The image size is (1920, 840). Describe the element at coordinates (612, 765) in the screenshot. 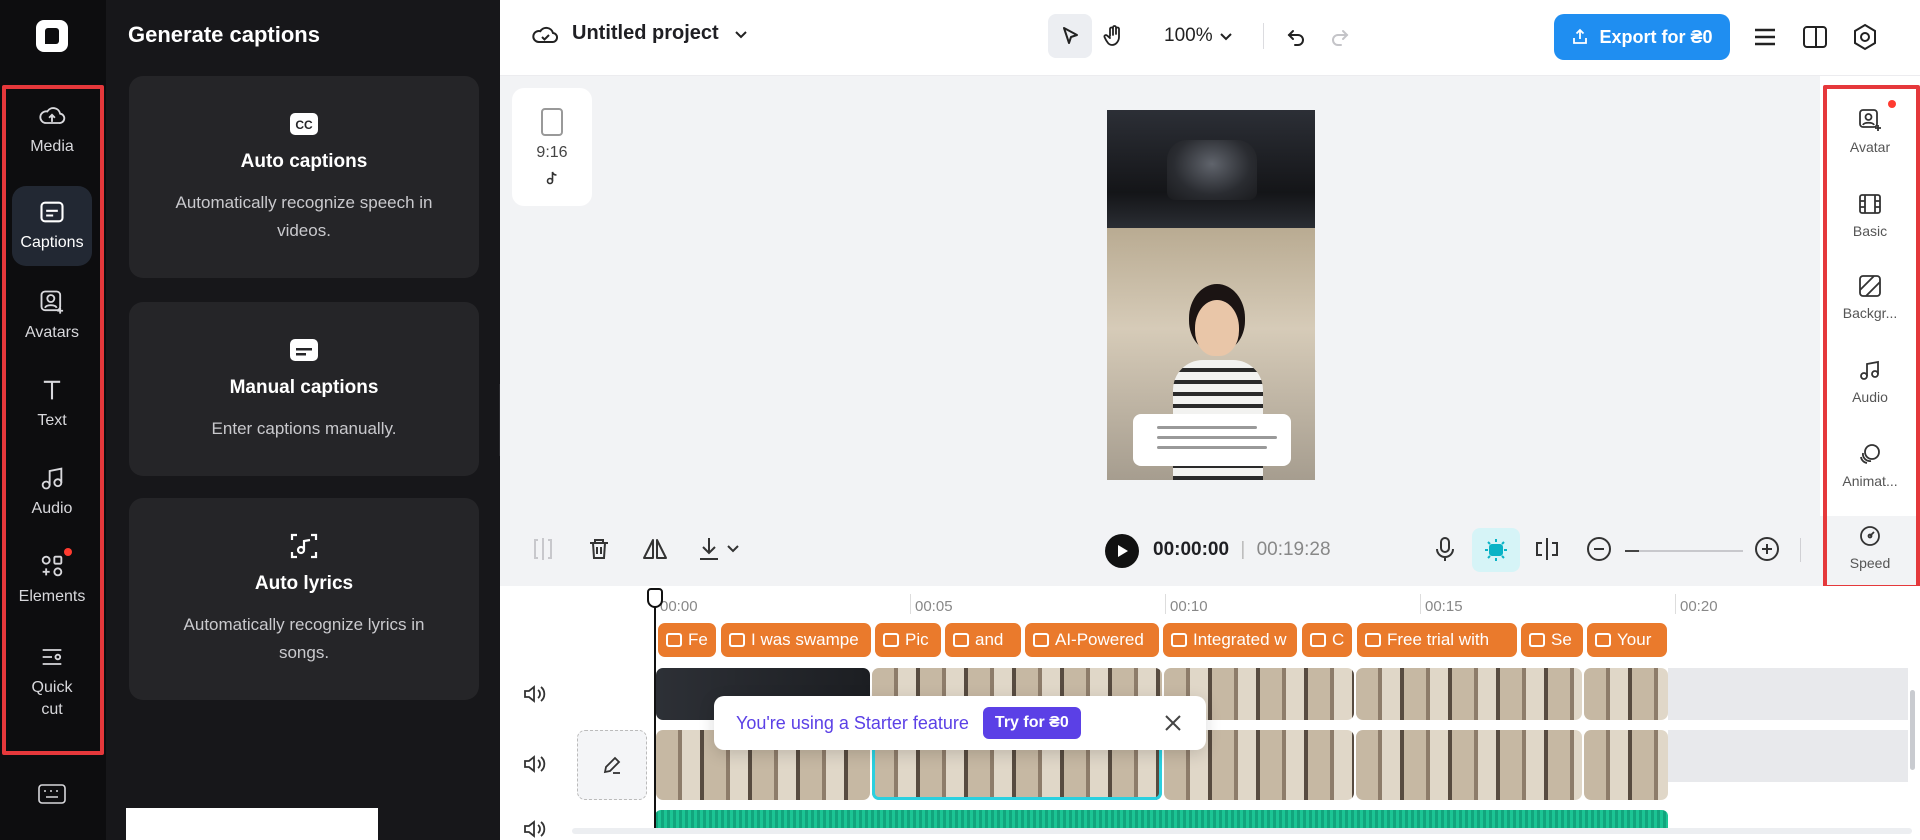

I see `edit-track-button` at that location.